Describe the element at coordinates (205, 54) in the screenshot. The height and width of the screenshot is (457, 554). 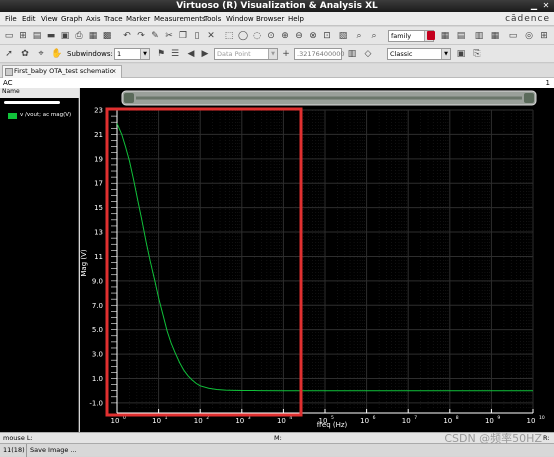
I see `forward-icon: ▶` at that location.